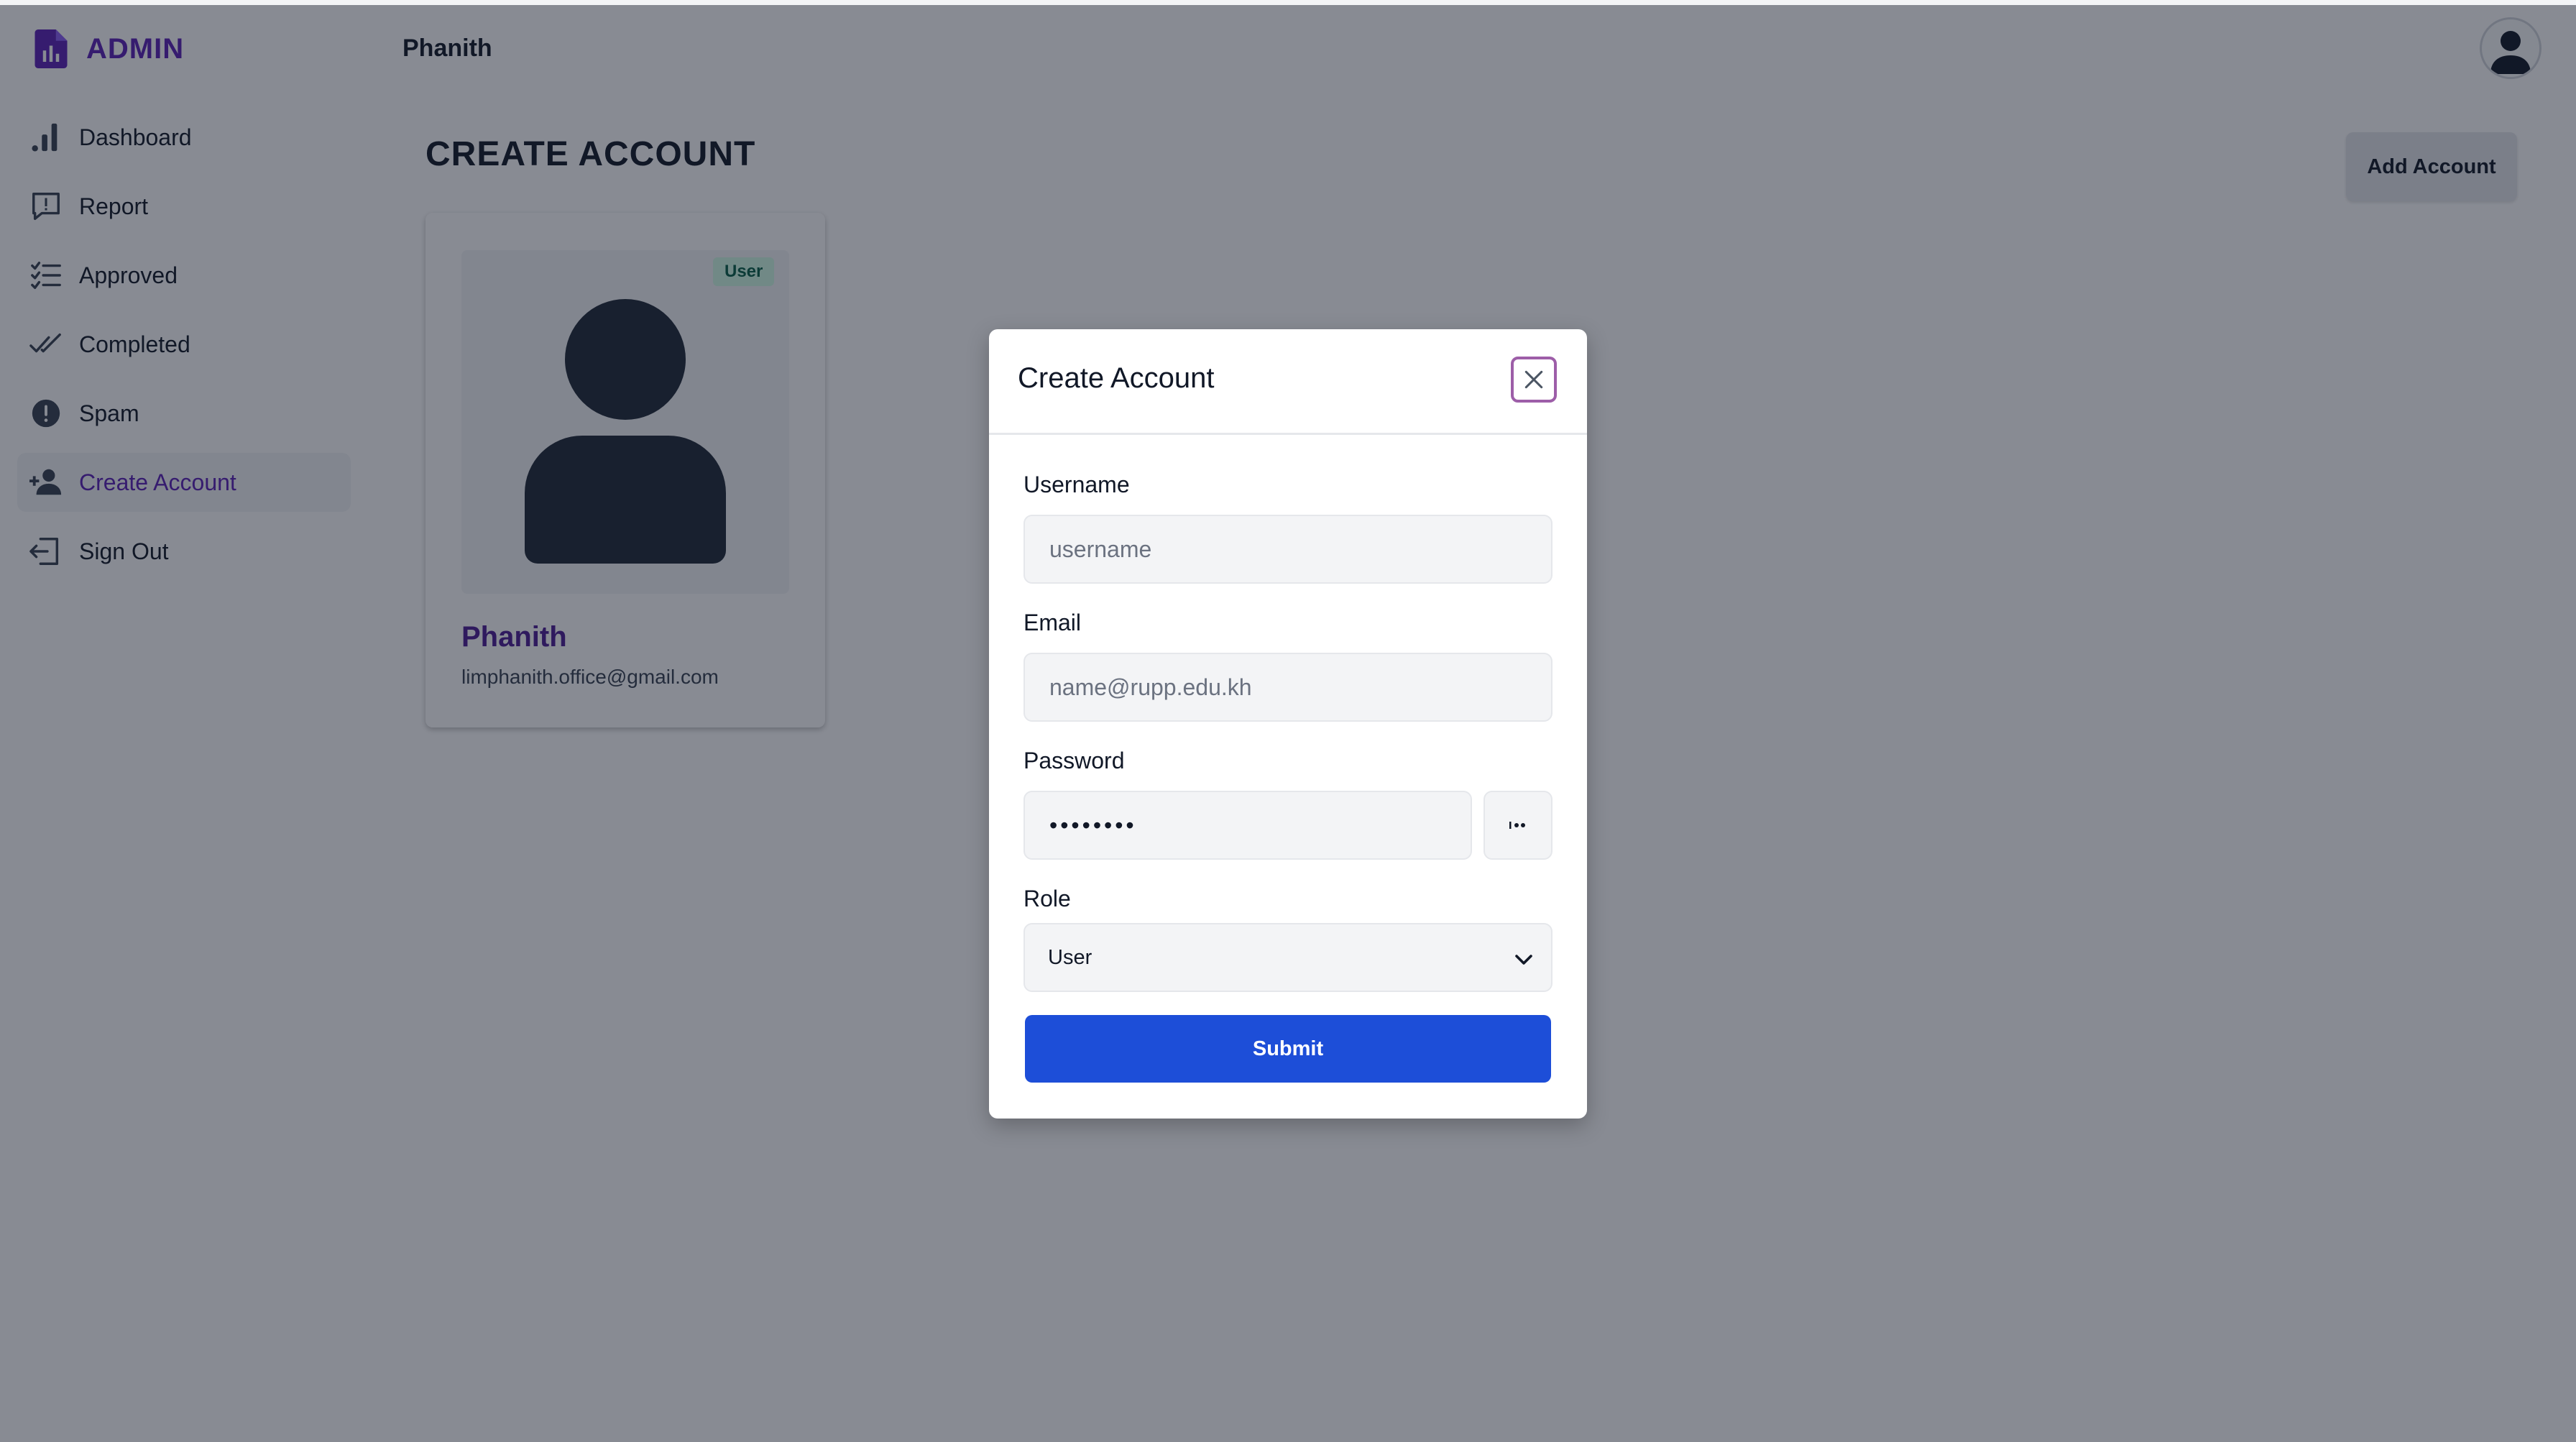  I want to click on role-label: Role, so click(1047, 899).